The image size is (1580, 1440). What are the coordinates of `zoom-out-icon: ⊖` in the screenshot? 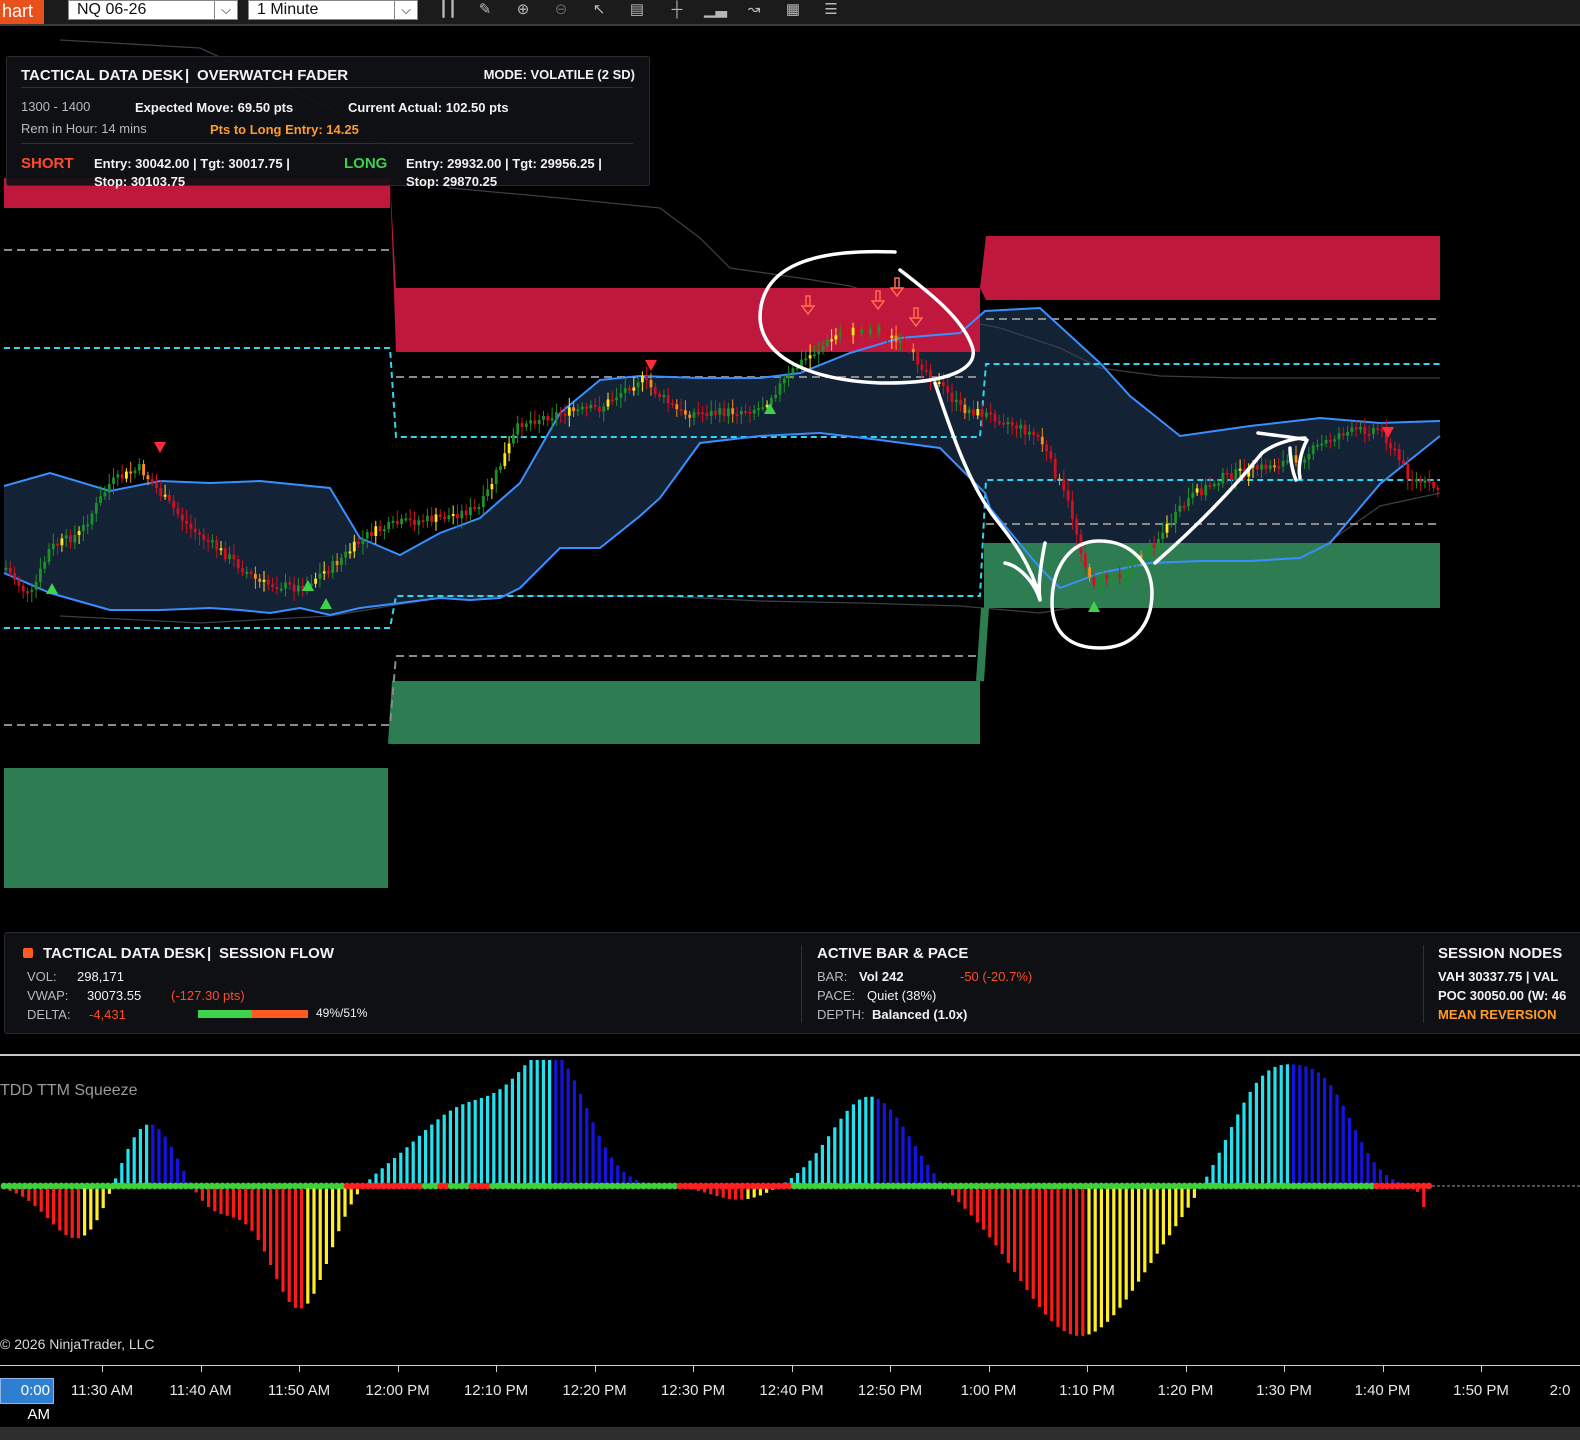 It's located at (561, 10).